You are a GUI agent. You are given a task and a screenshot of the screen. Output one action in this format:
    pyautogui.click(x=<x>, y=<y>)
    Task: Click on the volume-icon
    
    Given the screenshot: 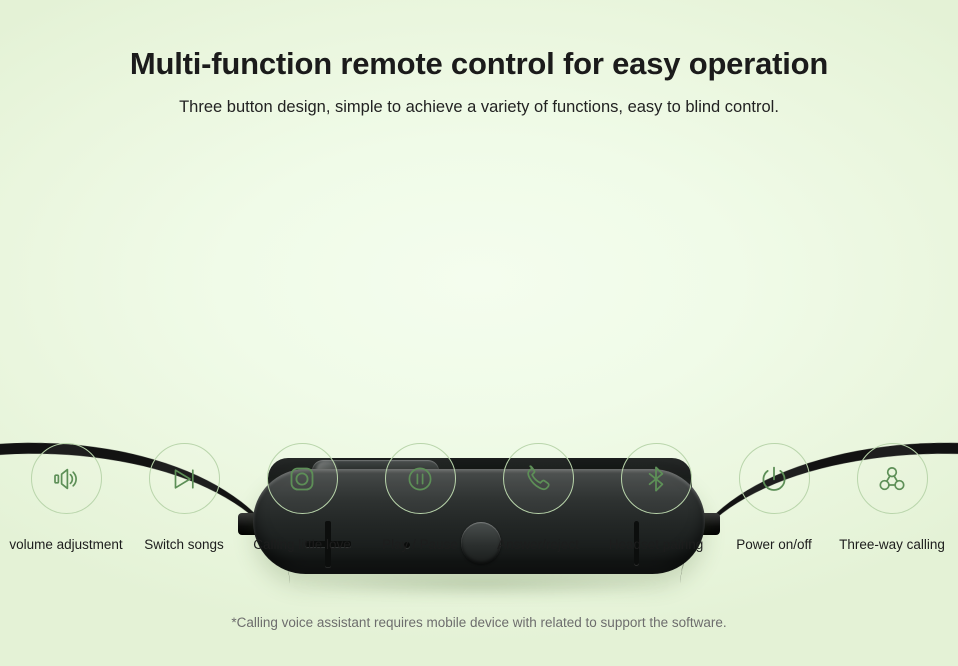 What is the action you would take?
    pyautogui.click(x=66, y=478)
    